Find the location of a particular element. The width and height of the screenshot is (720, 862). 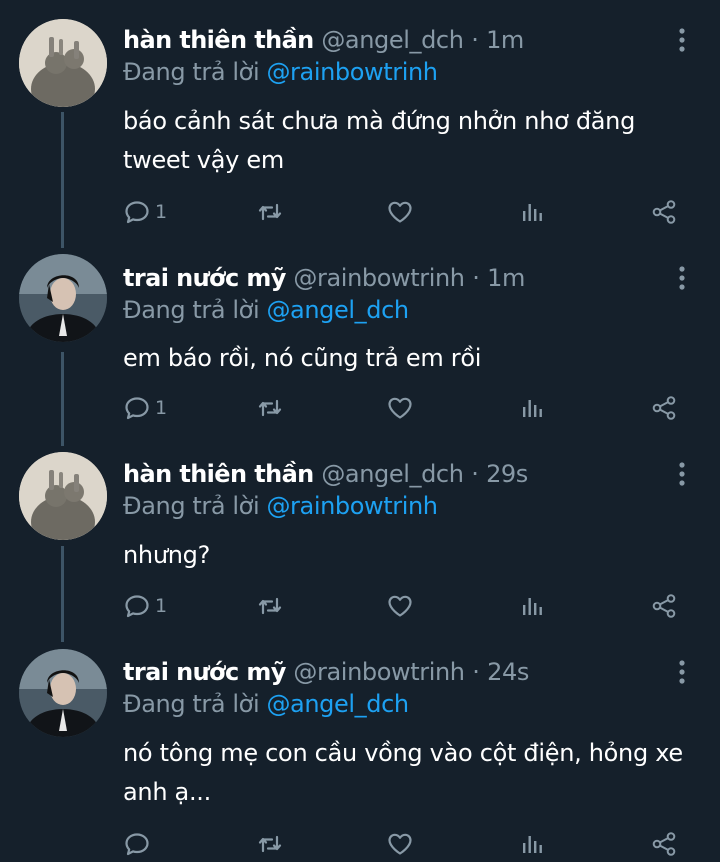

tweet-actions is located at coordinates (360, 844).